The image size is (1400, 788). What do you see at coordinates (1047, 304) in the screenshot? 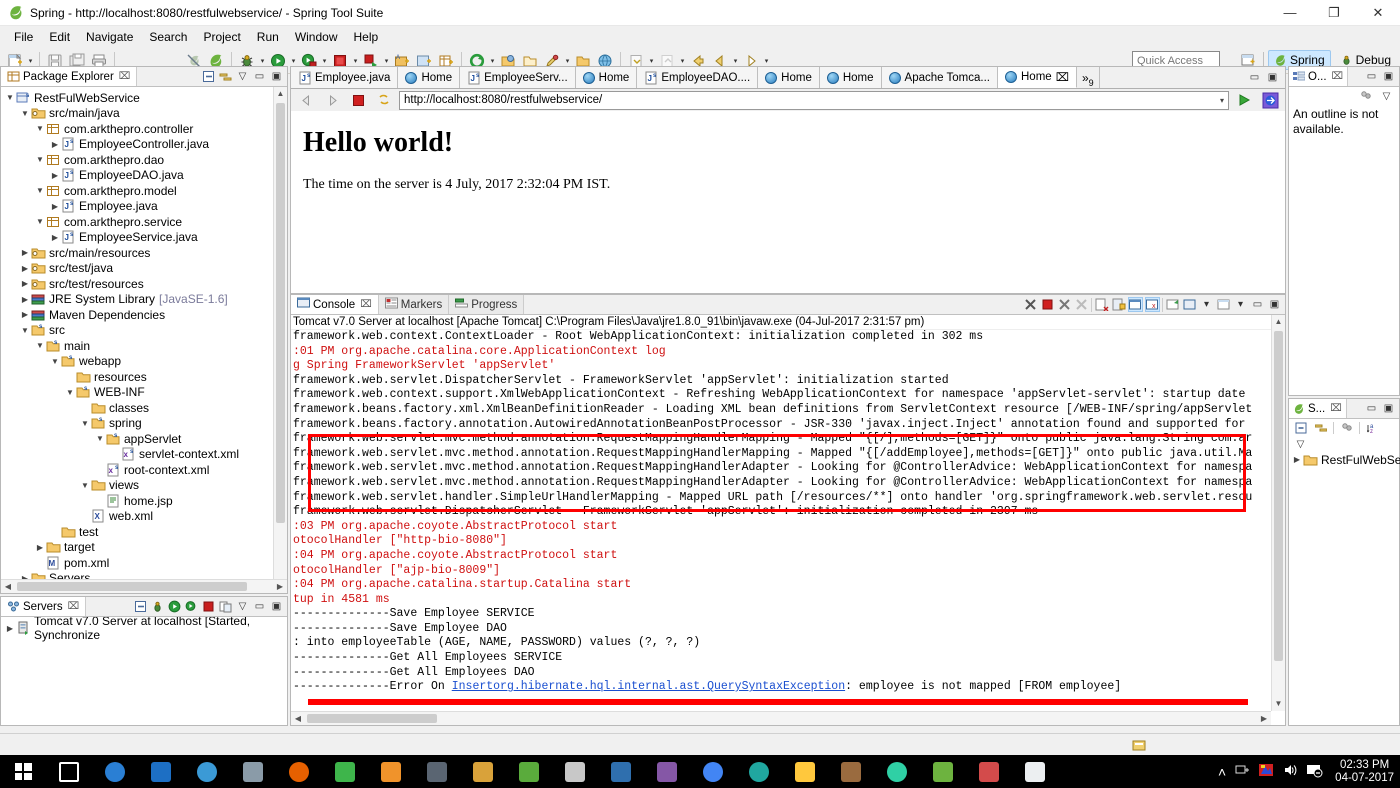
I see `terminate-icon` at bounding box center [1047, 304].